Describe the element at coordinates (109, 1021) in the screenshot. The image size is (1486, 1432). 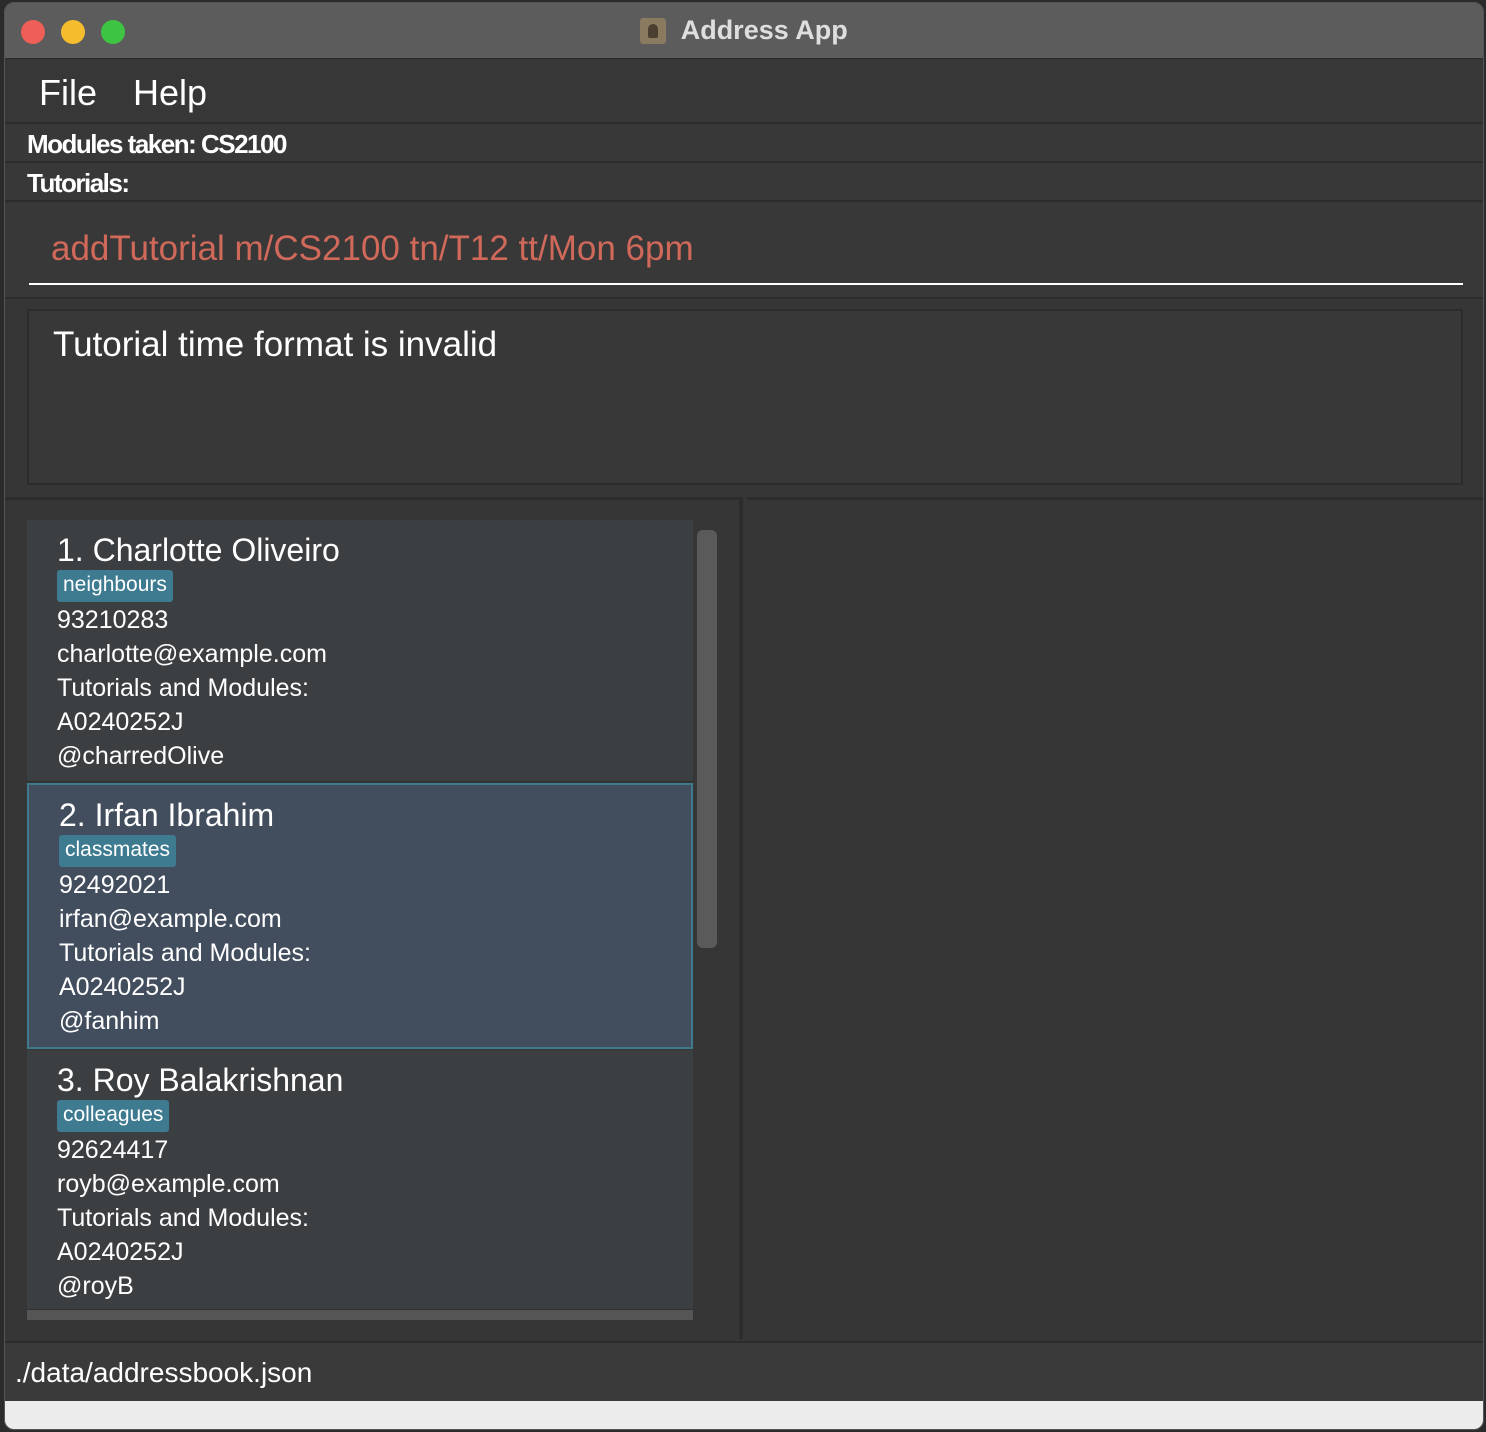
I see `person-telegram: @fanhim` at that location.